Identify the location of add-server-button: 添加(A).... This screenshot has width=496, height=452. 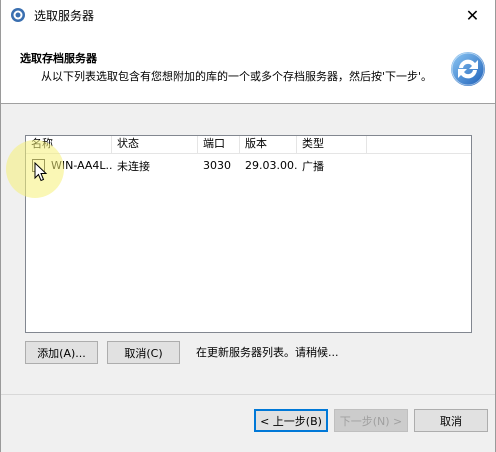
(61, 352).